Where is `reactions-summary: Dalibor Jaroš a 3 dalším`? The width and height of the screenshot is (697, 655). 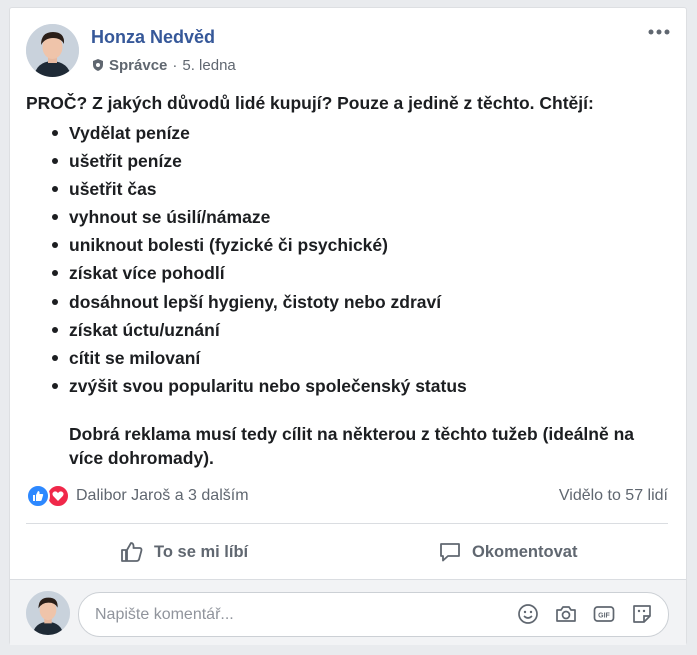
reactions-summary: Dalibor Jaroš a 3 dalším is located at coordinates (137, 496).